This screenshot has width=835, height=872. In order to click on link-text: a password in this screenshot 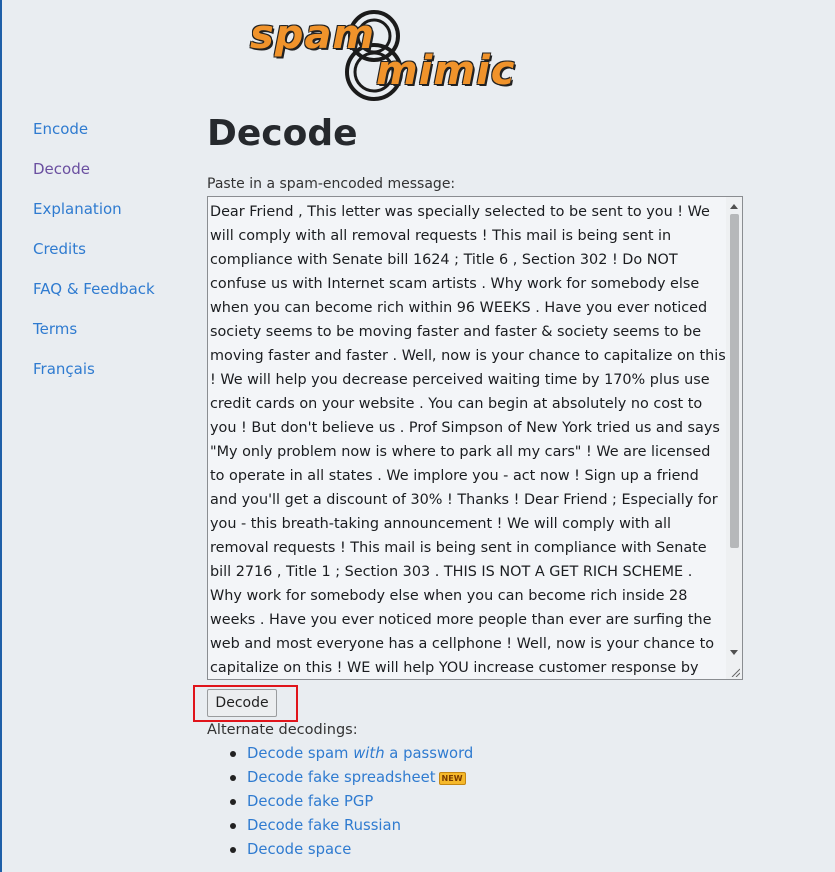, I will do `click(429, 753)`.